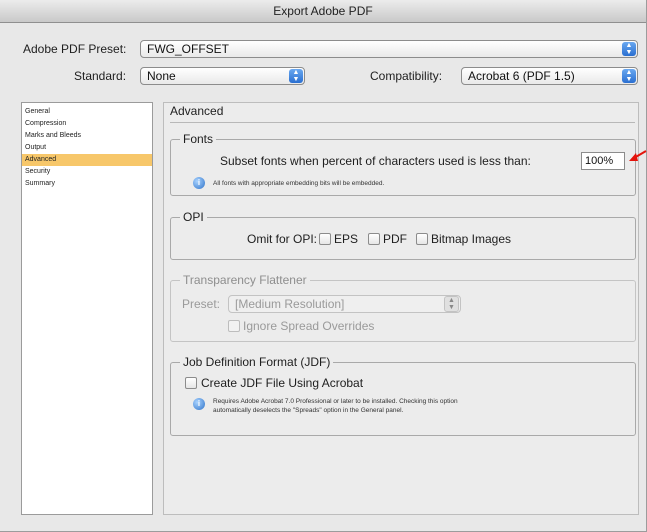 This screenshot has height=532, width=647. I want to click on create-jdf-label: Create JDF File Using Acrobat, so click(282, 383).